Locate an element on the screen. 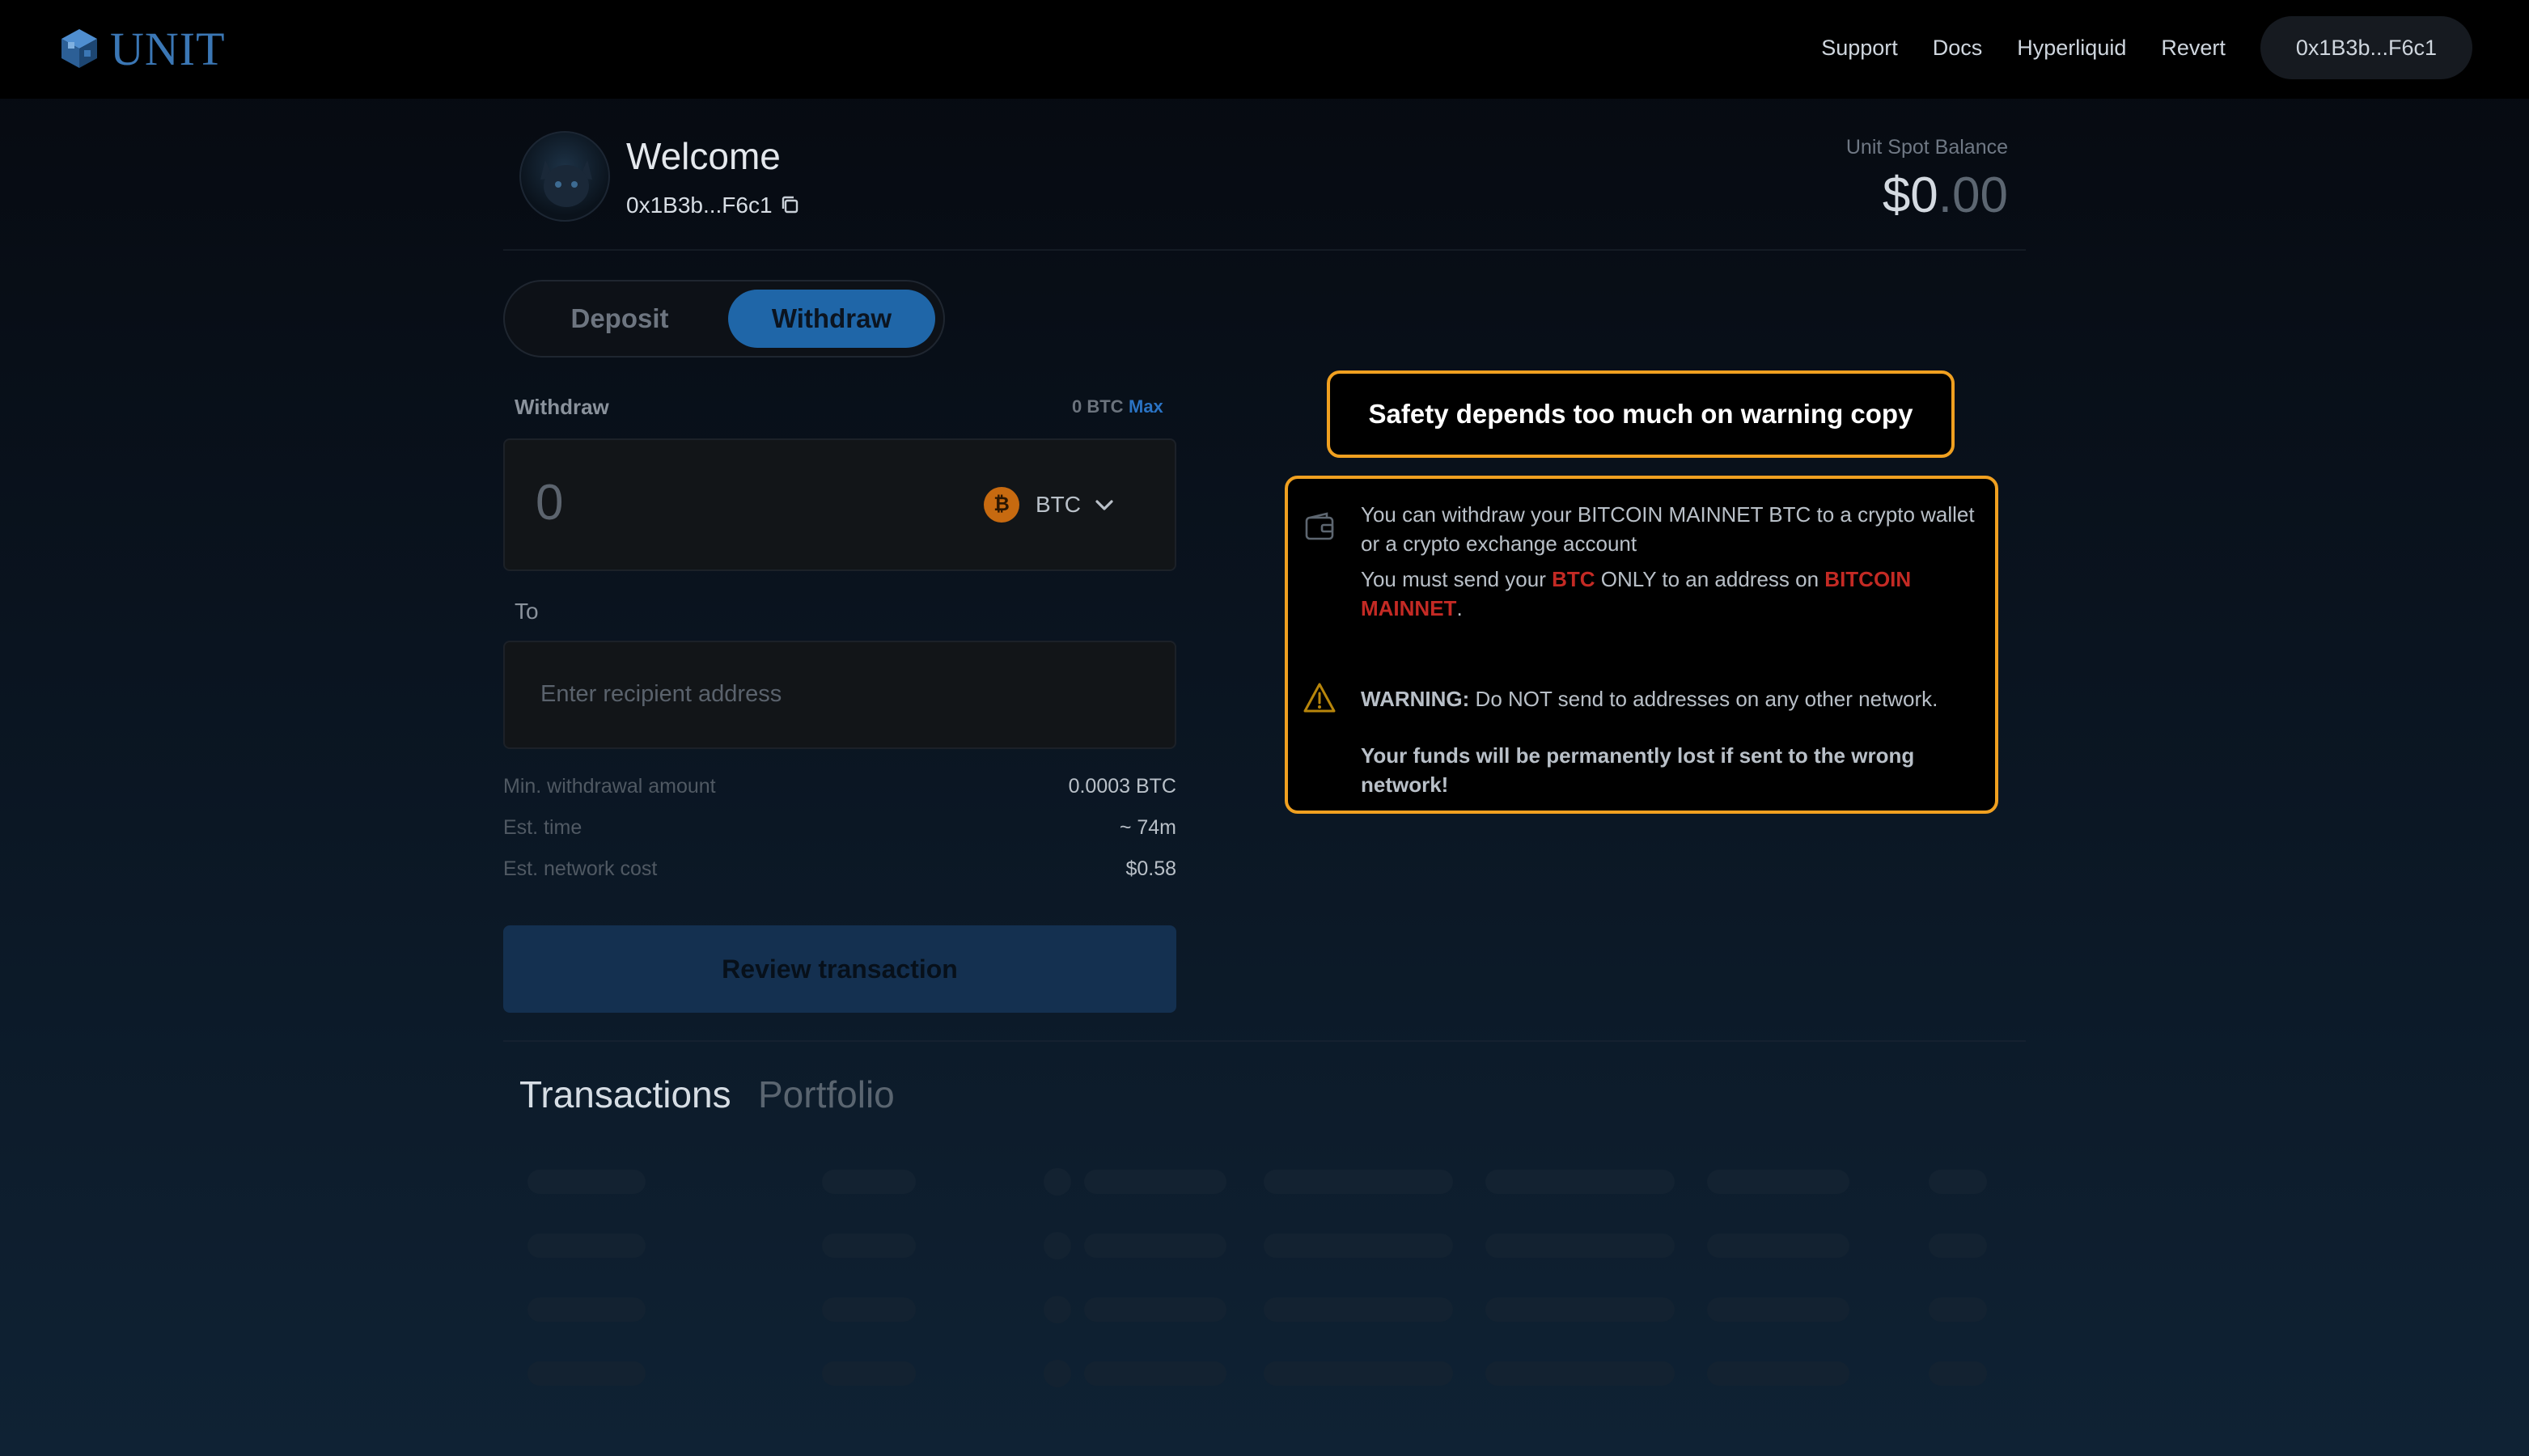 This screenshot has width=2529, height=1456. nav-hyperliquid-link: Hyperliquid is located at coordinates (2071, 48).